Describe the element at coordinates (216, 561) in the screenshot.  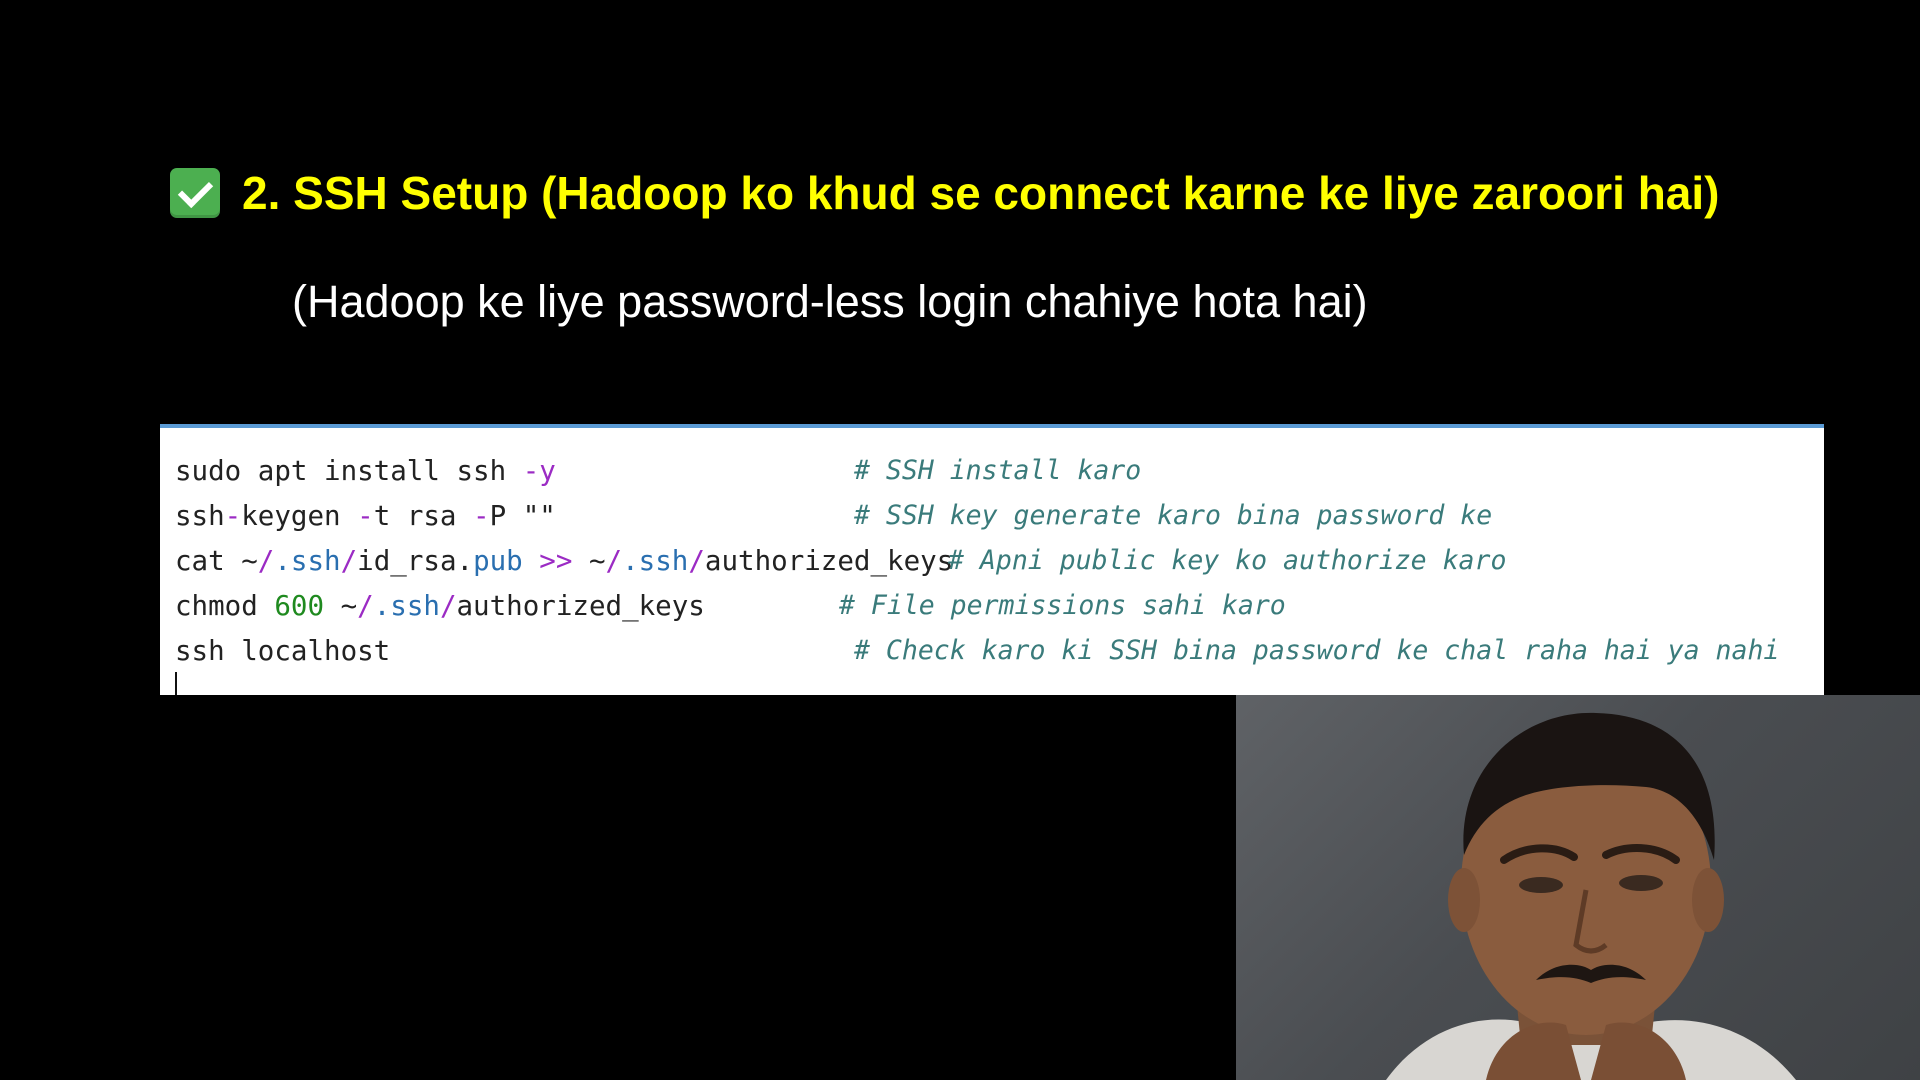
I see `code-token: cat ~` at that location.